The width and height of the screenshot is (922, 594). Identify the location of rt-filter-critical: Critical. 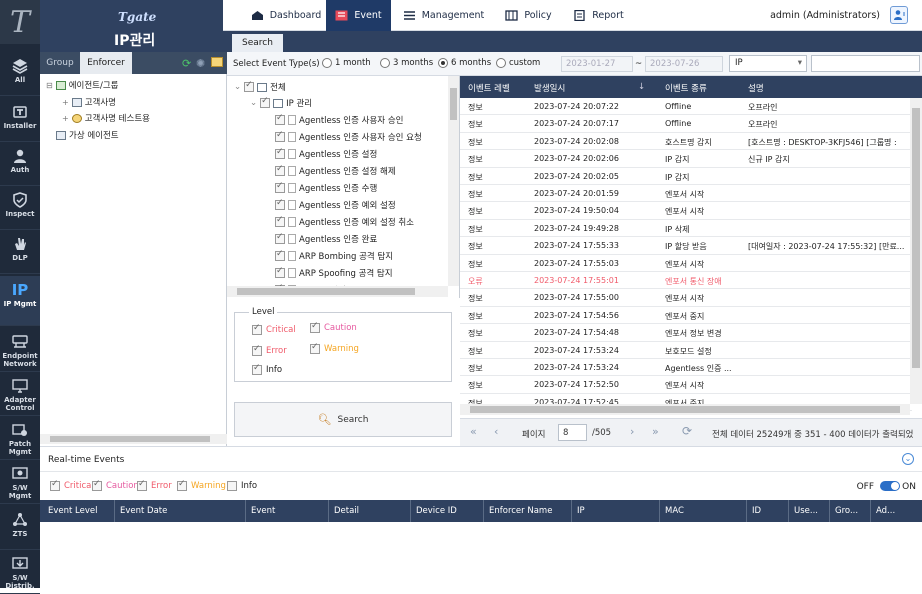
(72, 485).